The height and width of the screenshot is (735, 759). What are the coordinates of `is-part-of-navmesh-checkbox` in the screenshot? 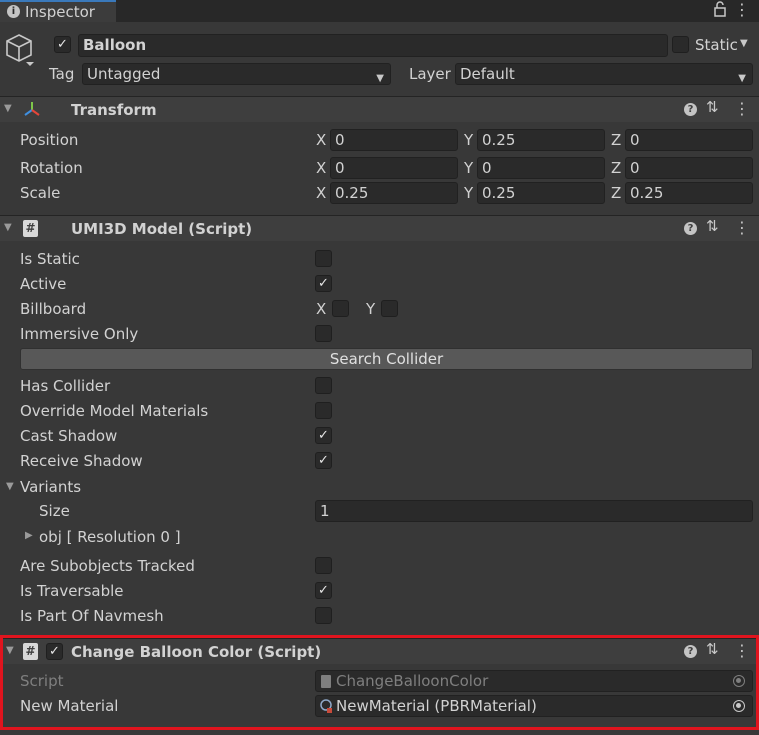 It's located at (323, 615).